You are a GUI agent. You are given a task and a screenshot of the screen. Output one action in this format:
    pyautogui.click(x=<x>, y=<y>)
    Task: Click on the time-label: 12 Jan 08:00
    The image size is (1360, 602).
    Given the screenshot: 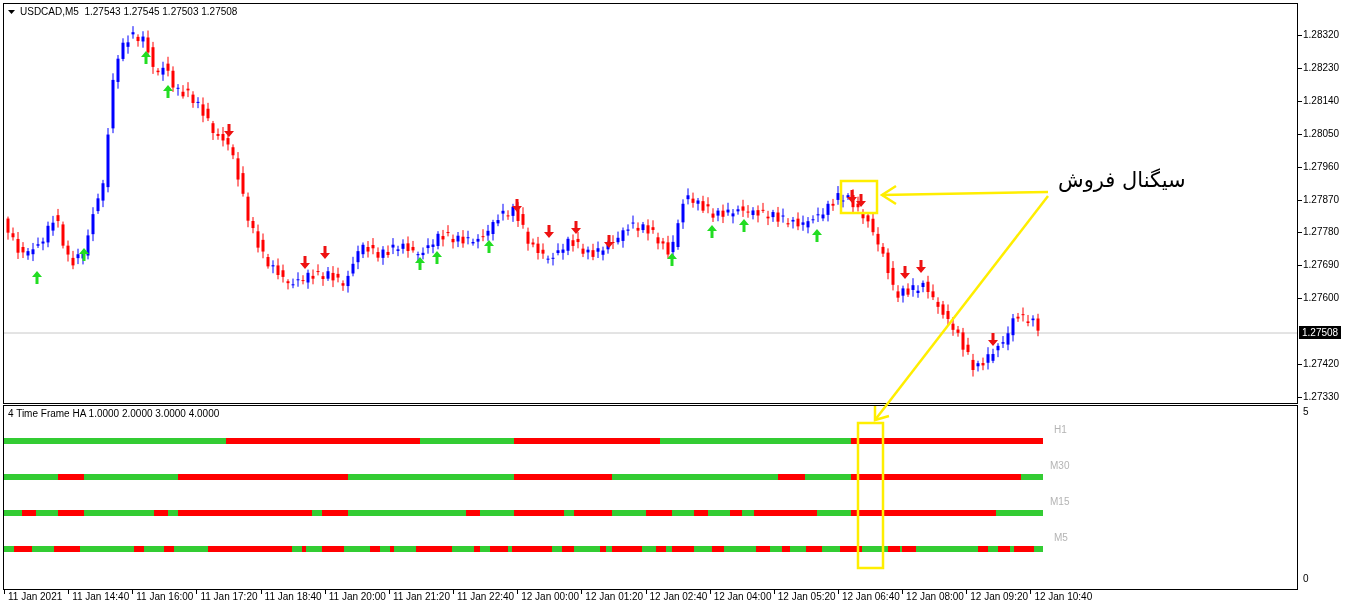 What is the action you would take?
    pyautogui.click(x=933, y=596)
    